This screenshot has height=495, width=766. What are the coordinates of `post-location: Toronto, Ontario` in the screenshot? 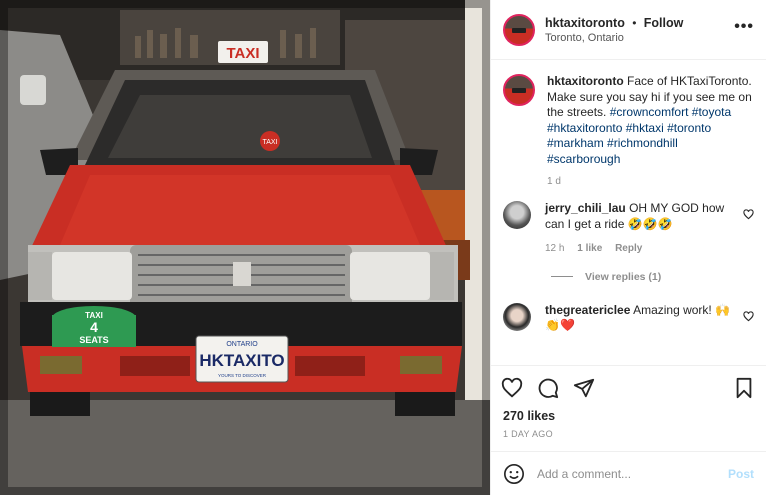 It's located at (639, 38).